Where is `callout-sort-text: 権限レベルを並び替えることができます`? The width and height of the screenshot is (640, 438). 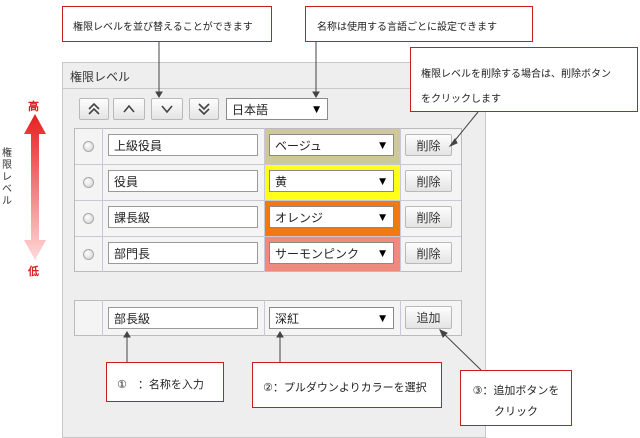
callout-sort-text: 権限レベルを並び替えることができます is located at coordinates (163, 27).